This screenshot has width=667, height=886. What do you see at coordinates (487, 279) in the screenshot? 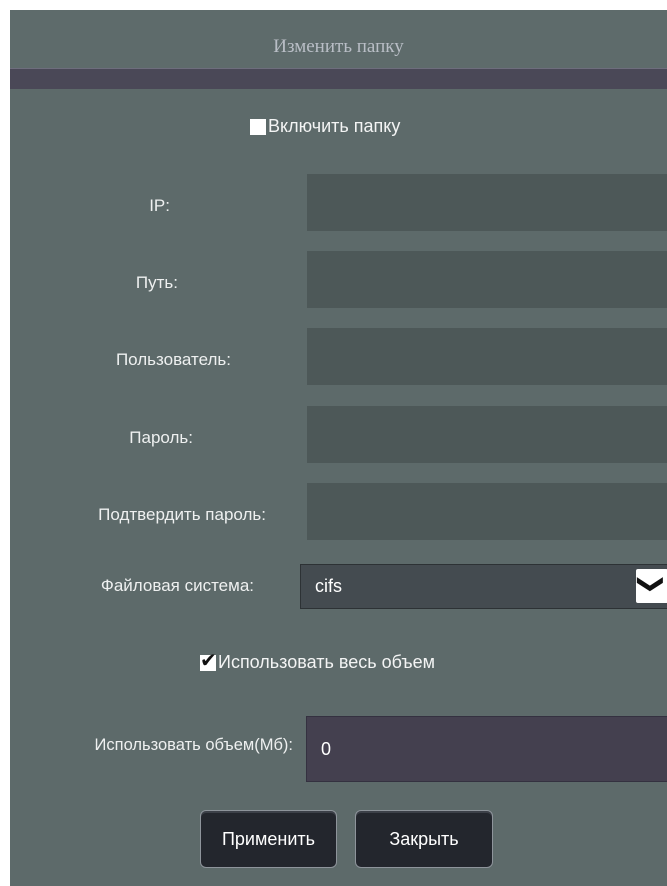
I see `path-input` at bounding box center [487, 279].